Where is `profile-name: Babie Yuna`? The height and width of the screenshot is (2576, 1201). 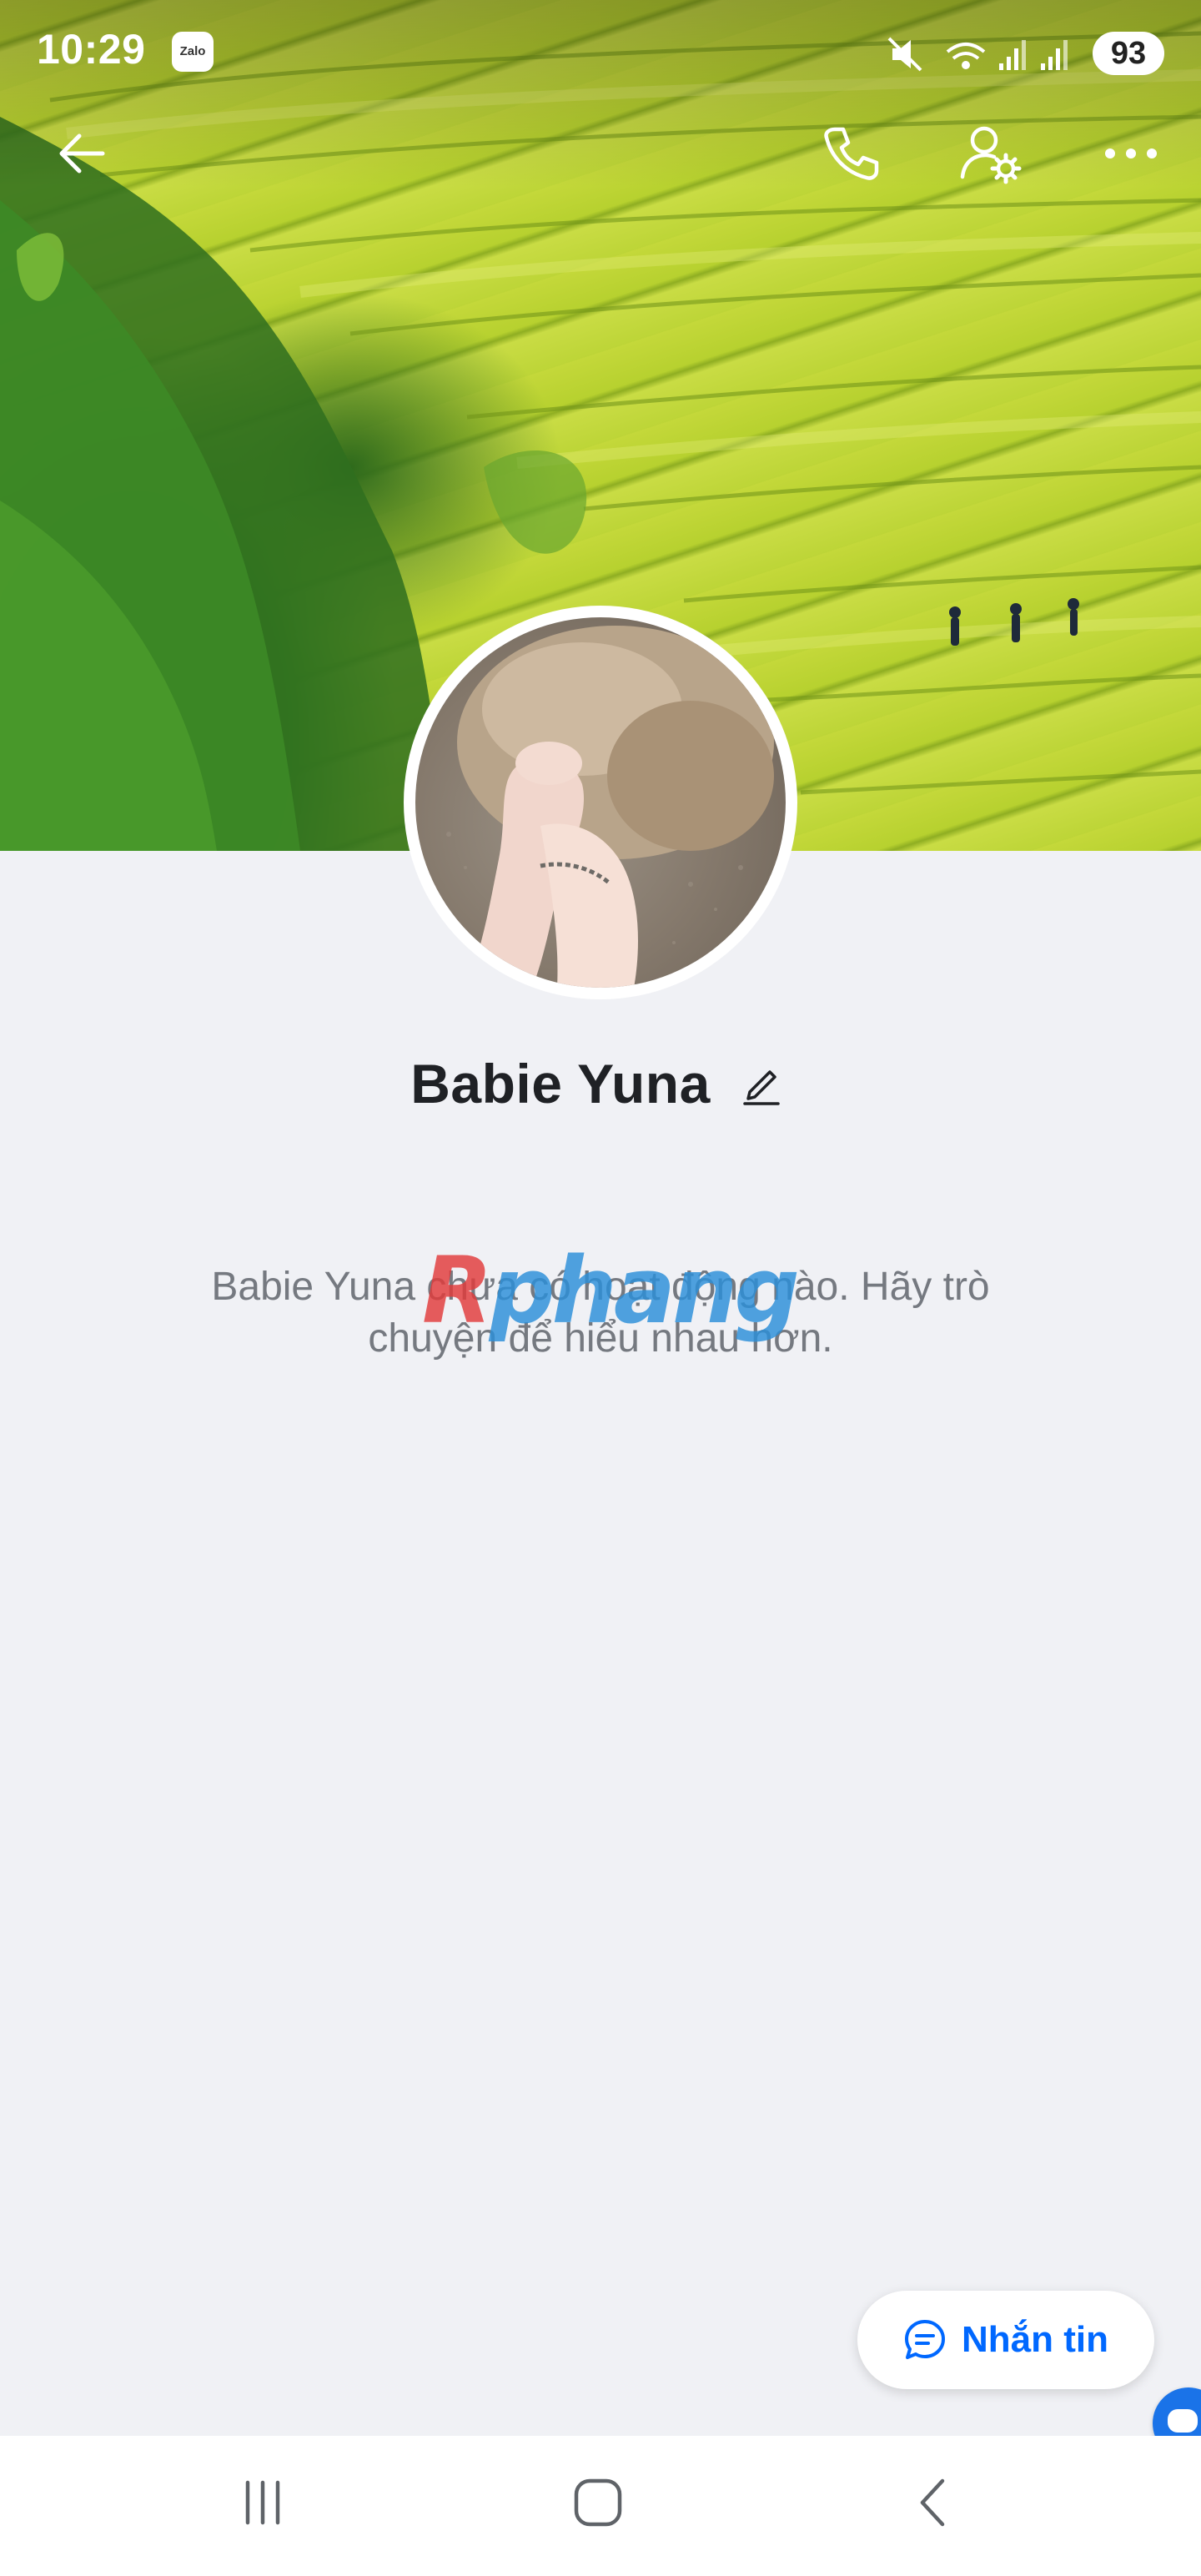 profile-name: Babie Yuna is located at coordinates (561, 1083).